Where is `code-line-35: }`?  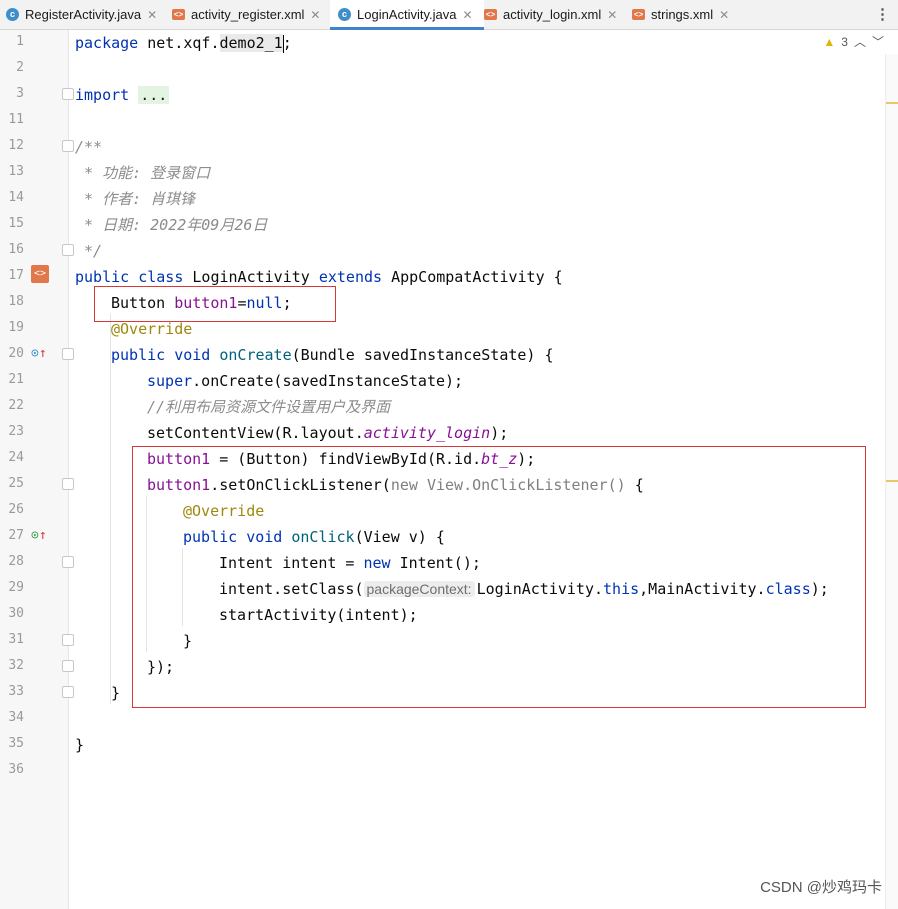
code-line-35: } is located at coordinates (80, 745).